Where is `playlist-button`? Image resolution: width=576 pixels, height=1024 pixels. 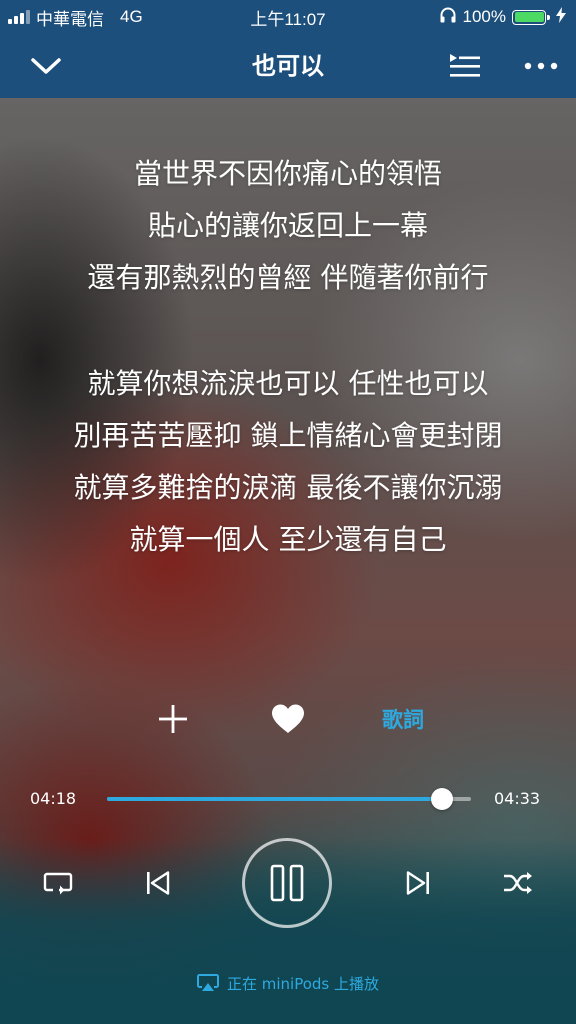 playlist-button is located at coordinates (465, 66).